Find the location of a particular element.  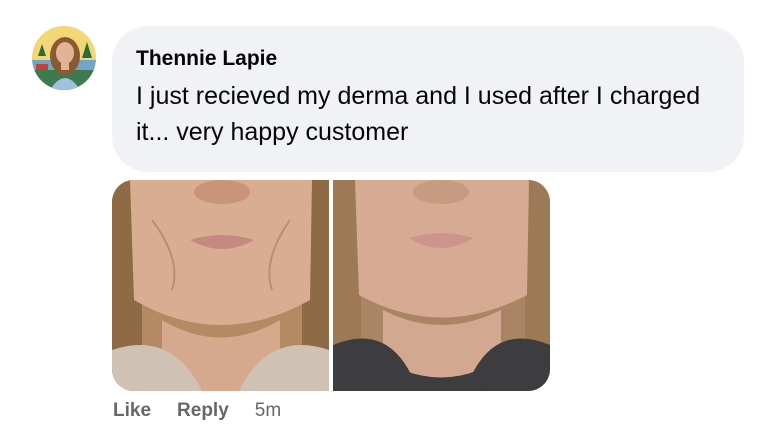

like-button: Like is located at coordinates (132, 411).